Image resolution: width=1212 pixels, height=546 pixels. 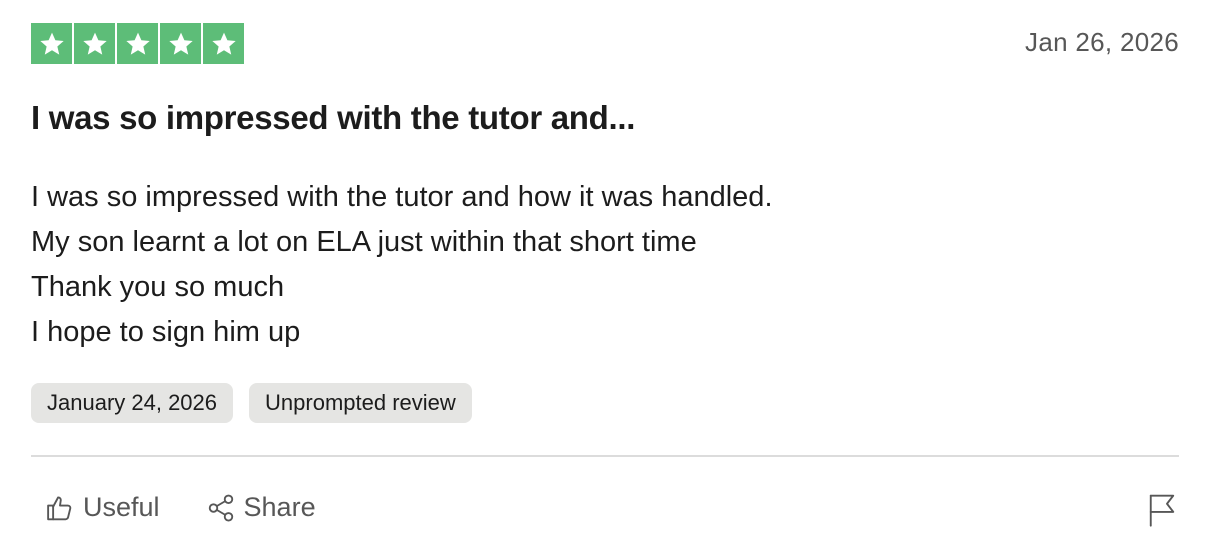 I want to click on star-rating, so click(x=137, y=43).